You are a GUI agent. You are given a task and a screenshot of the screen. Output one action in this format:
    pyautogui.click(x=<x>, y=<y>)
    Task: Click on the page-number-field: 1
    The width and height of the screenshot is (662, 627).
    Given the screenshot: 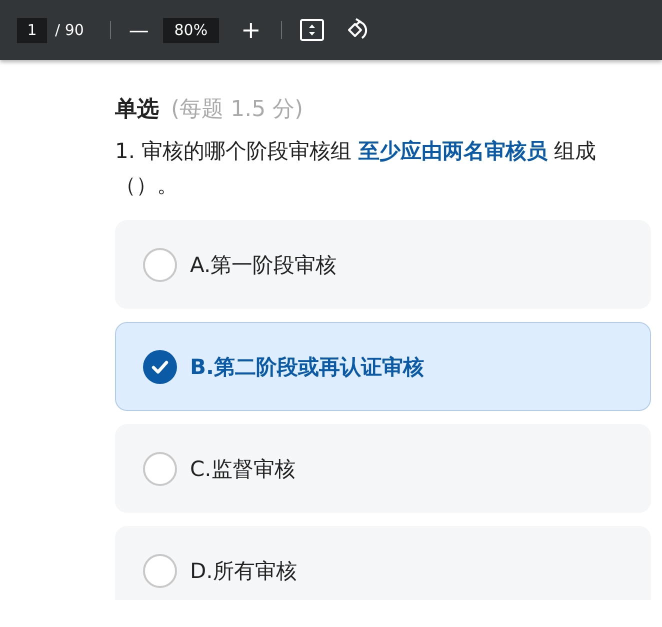 What is the action you would take?
    pyautogui.click(x=32, y=30)
    